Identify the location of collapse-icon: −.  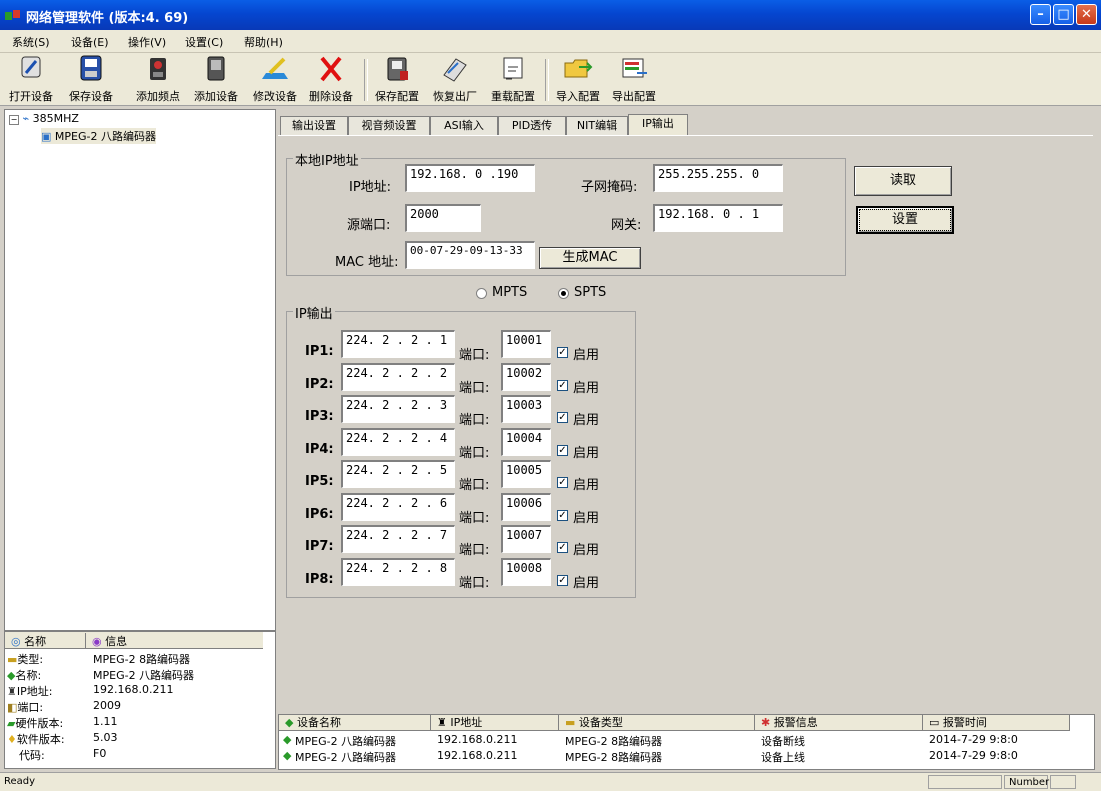
(14, 120).